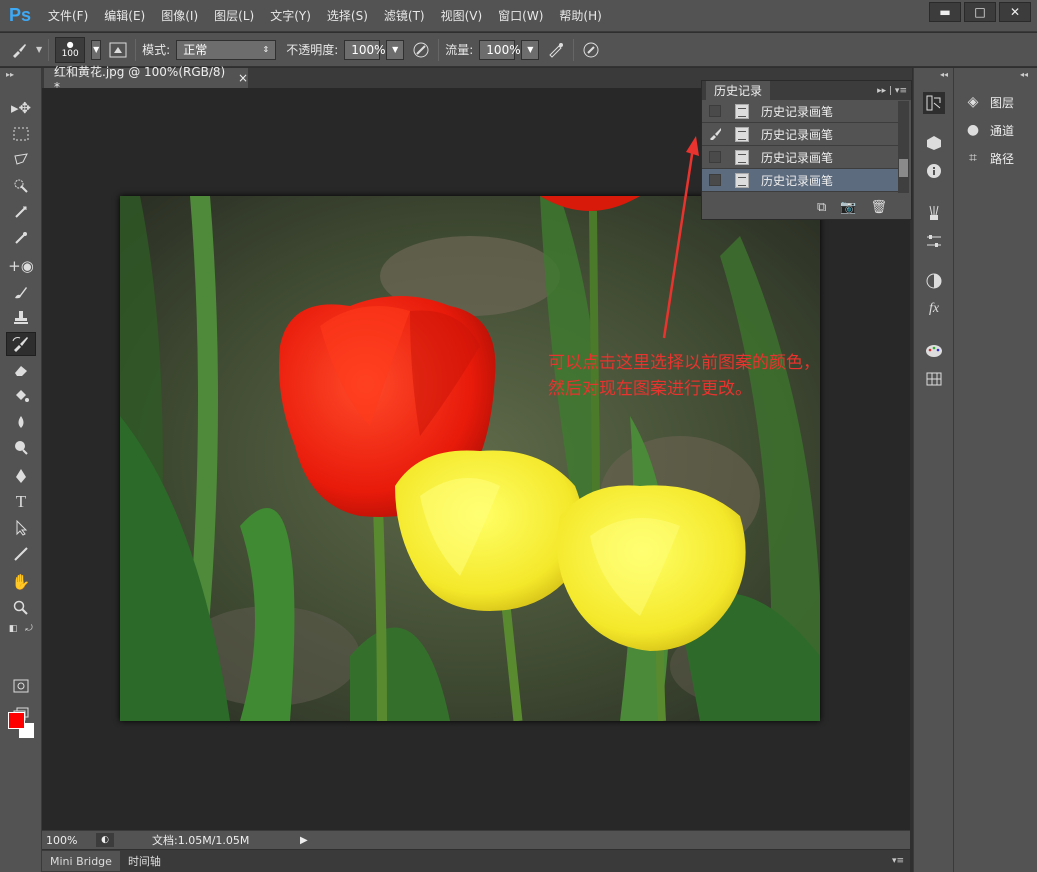 Image resolution: width=1037 pixels, height=872 pixels. Describe the element at coordinates (580, 16) in the screenshot. I see `menu-help: 帮助(H)` at that location.